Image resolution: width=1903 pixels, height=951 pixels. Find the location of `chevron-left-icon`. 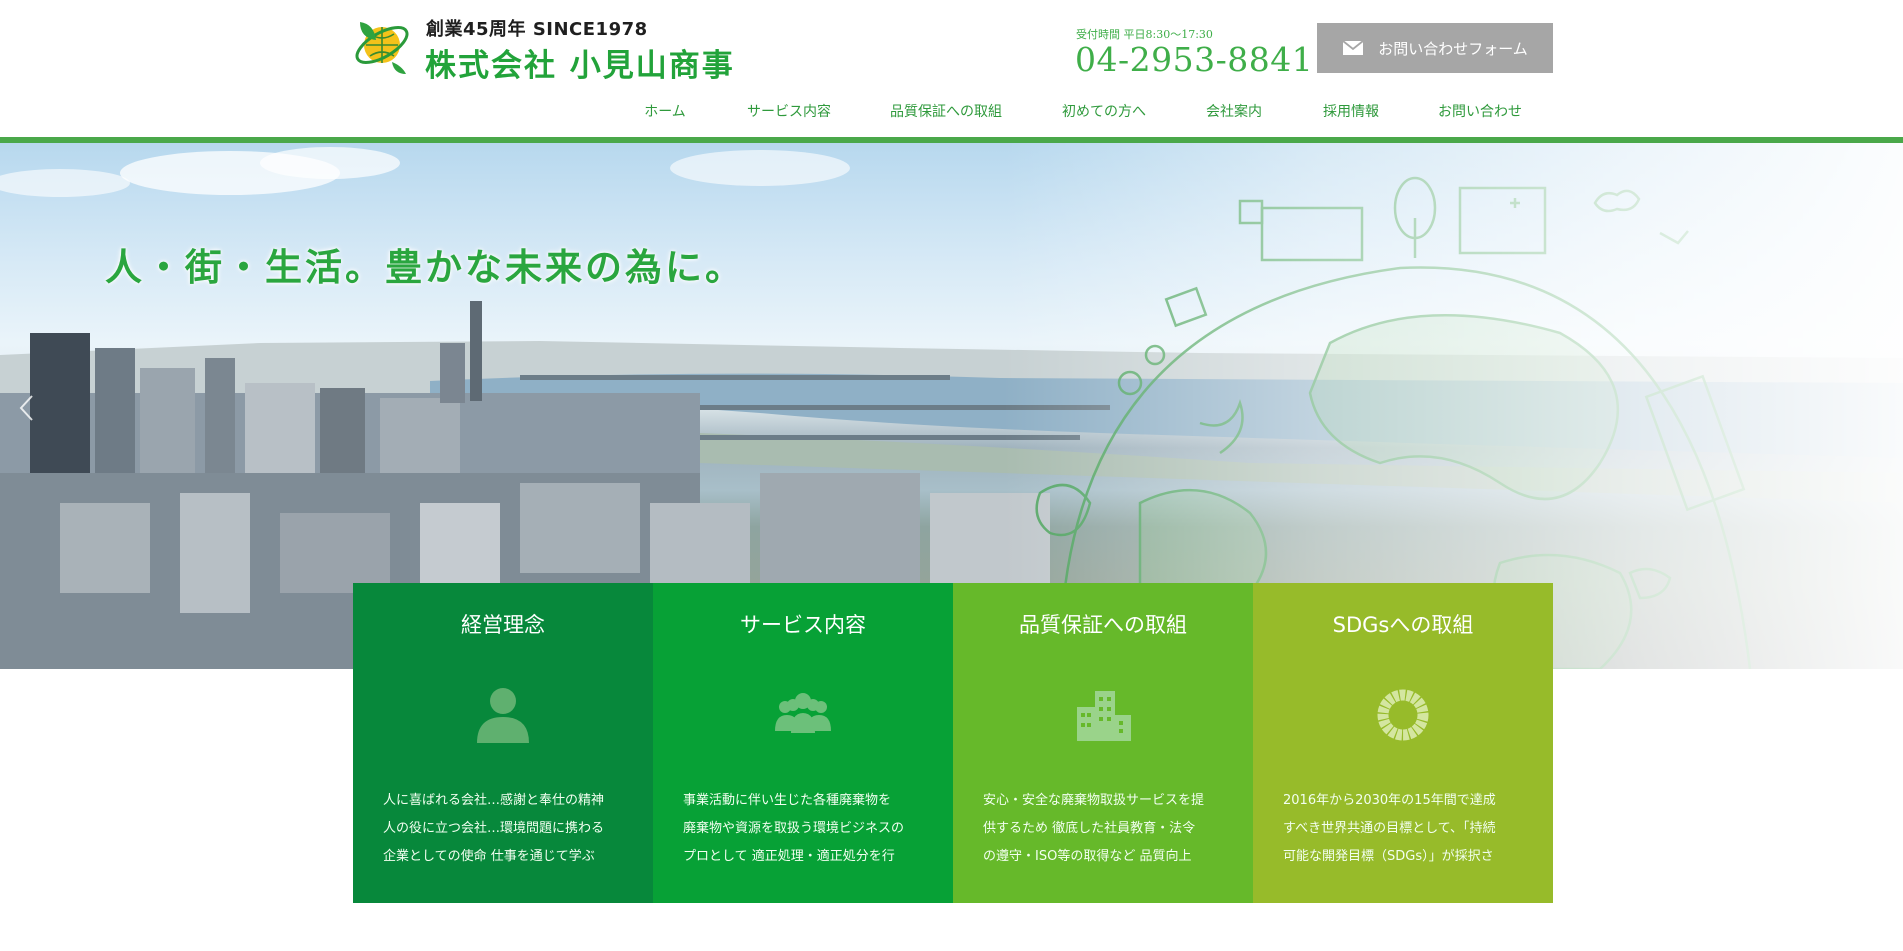

chevron-left-icon is located at coordinates (27, 408).